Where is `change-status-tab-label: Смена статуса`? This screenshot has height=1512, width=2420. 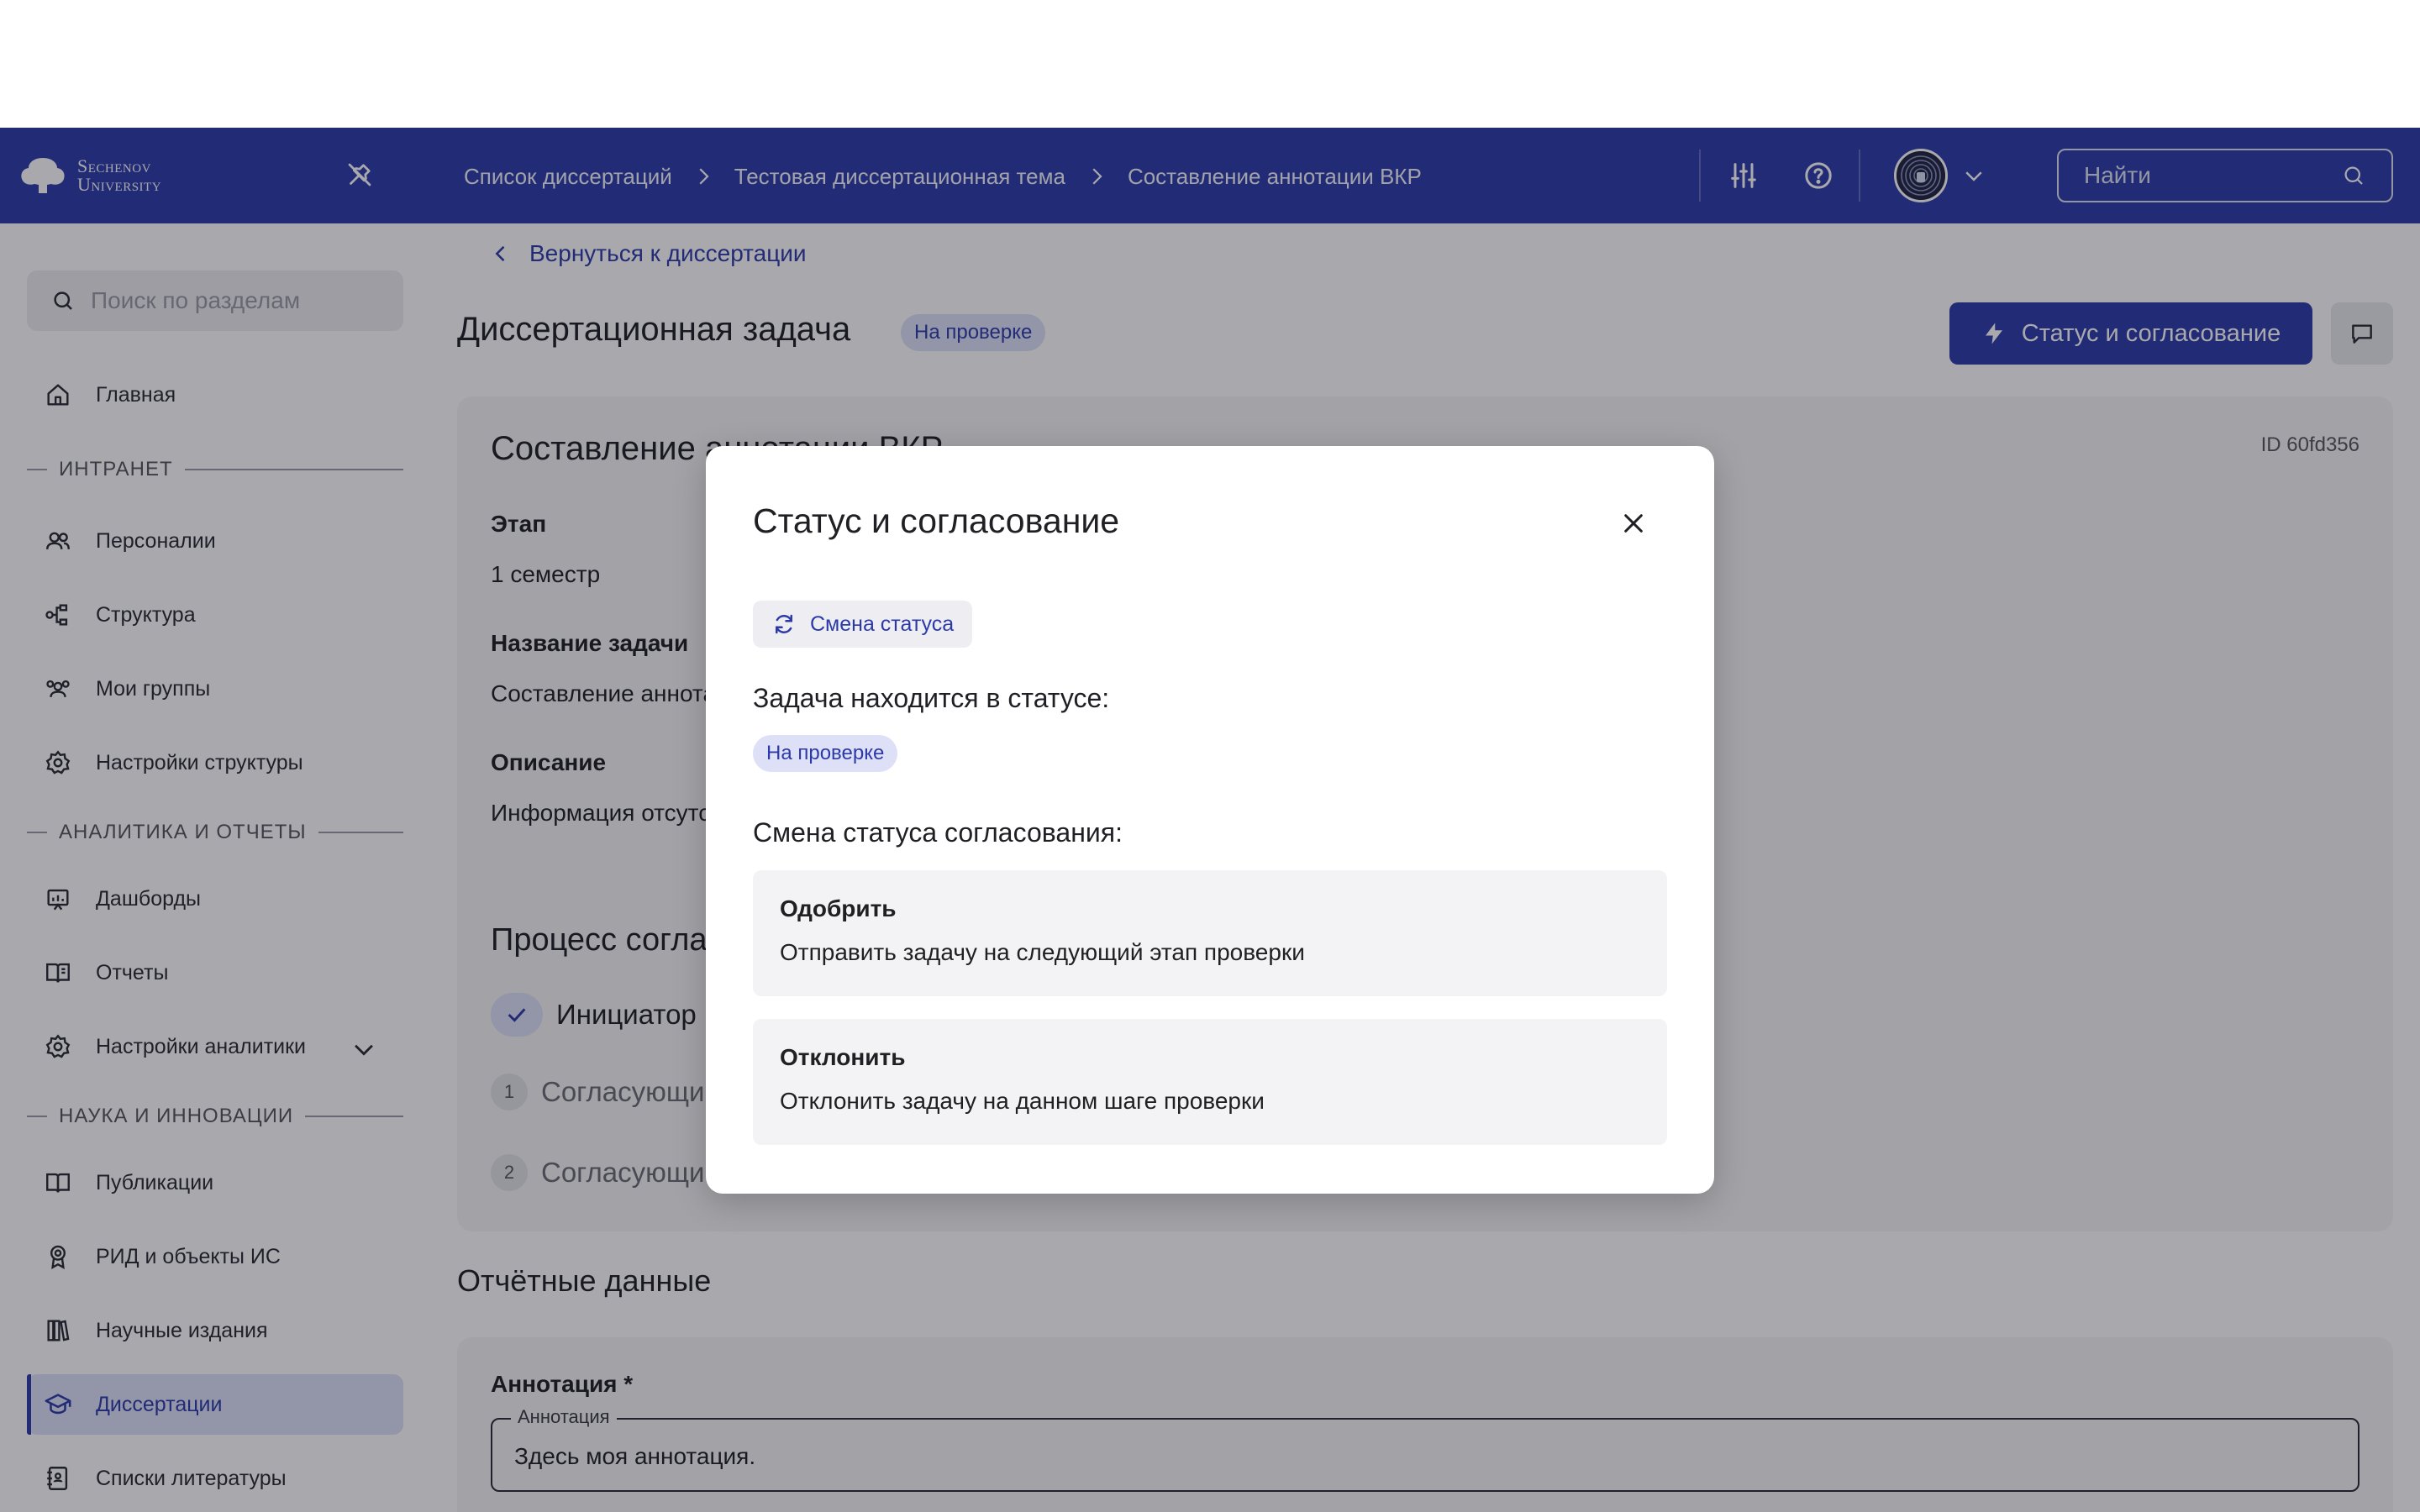
change-status-tab-label: Смена статуса is located at coordinates (882, 624).